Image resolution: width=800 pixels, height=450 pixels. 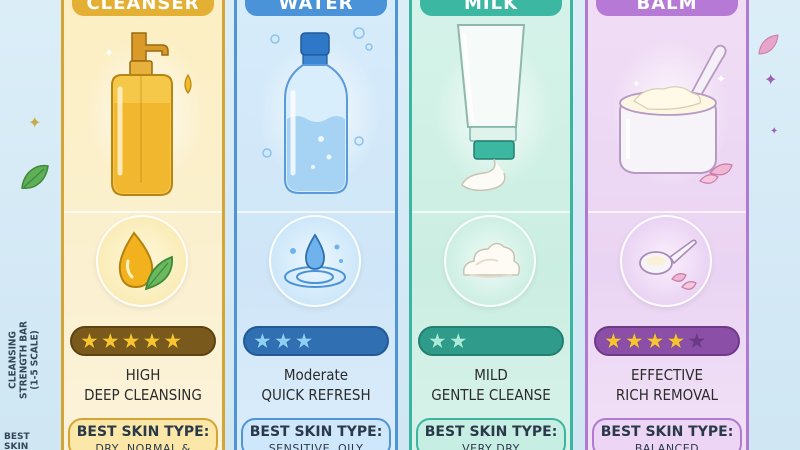 I want to click on milk-tube-icon, so click(x=491, y=108).